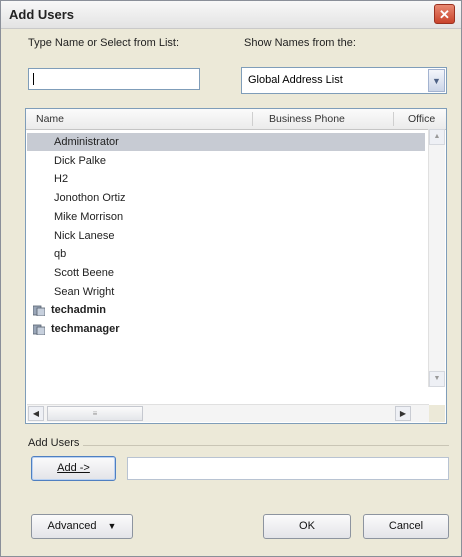  Describe the element at coordinates (436, 258) in the screenshot. I see `vertical-scrollbar: ▲ ▼` at that location.